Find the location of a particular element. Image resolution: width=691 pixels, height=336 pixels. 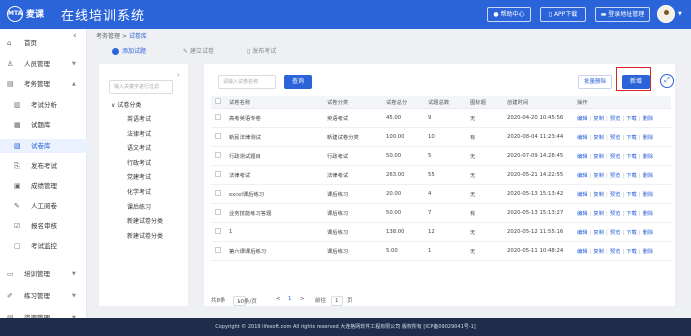

expand-icon: ⤢ is located at coordinates (667, 81).